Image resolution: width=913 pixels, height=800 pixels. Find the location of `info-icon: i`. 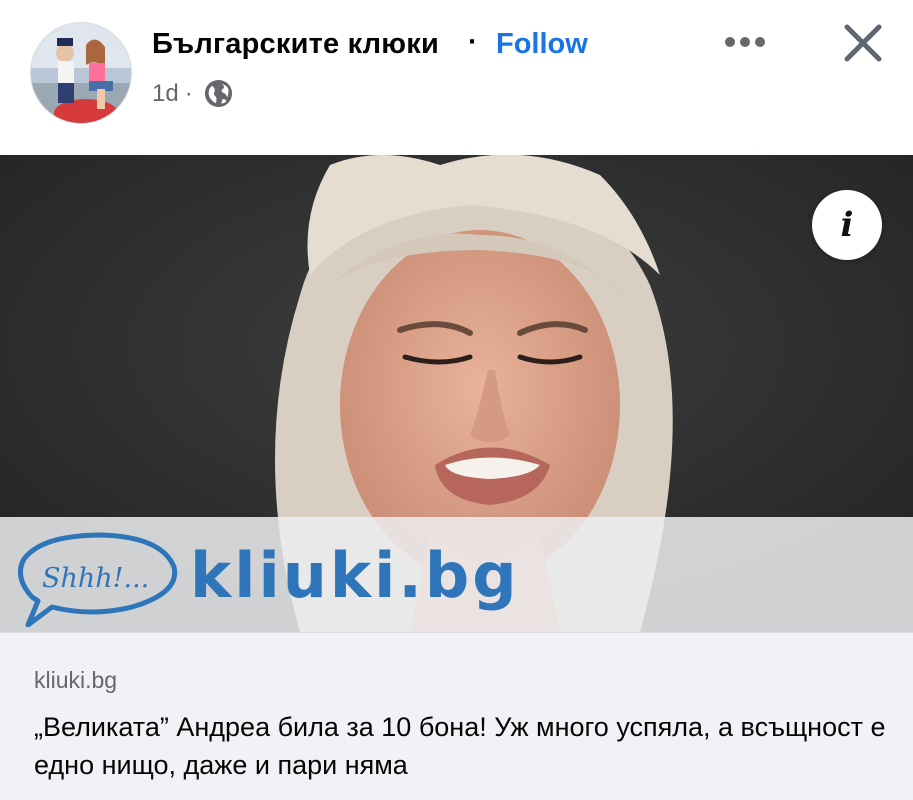

info-icon: i is located at coordinates (847, 225).